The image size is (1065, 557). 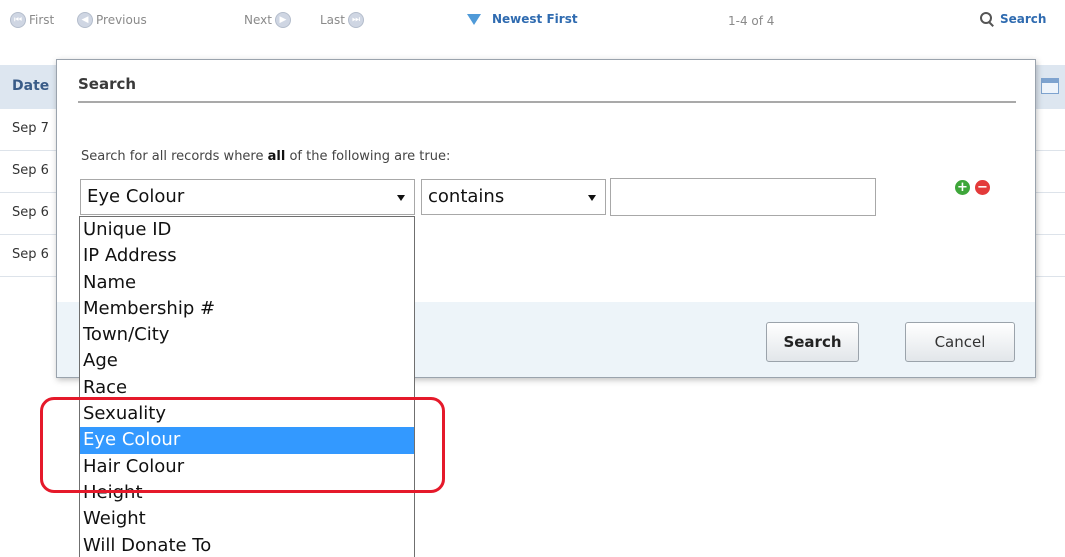 I want to click on count-label: 1-4 of 4, so click(x=751, y=21).